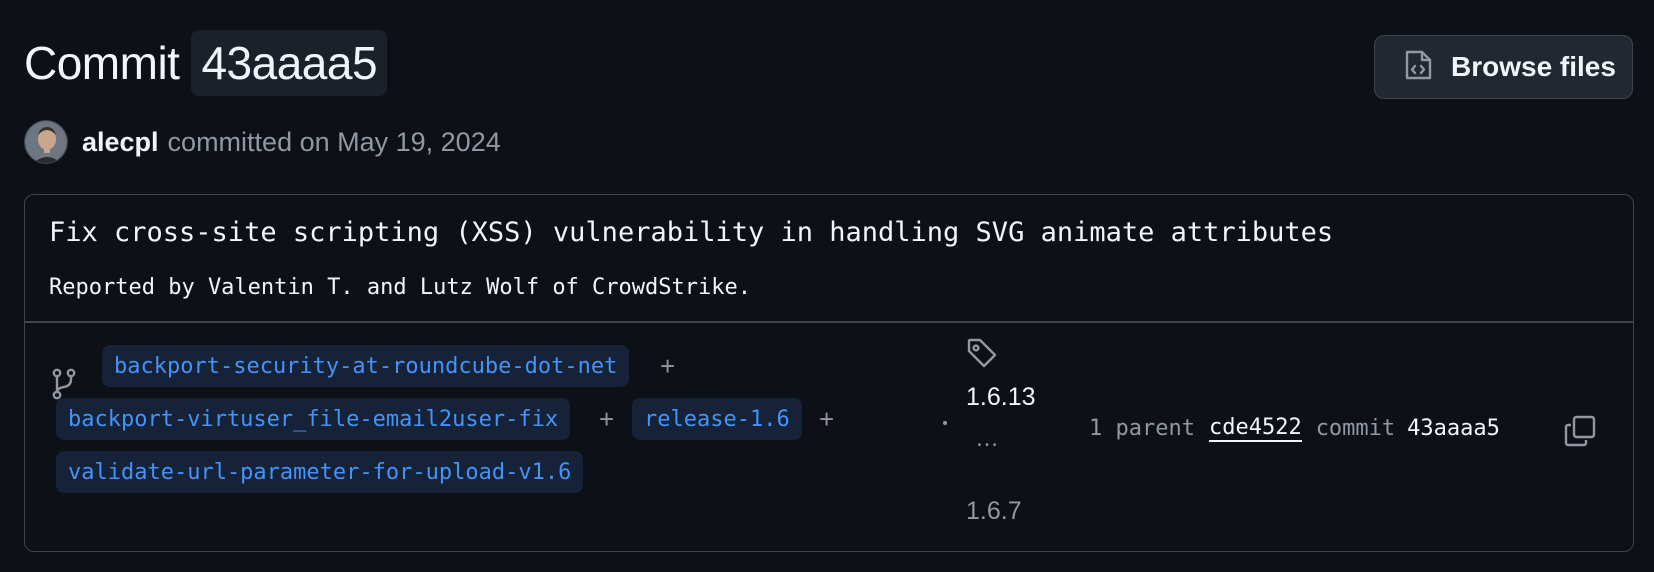 Image resolution: width=1654 pixels, height=572 pixels. I want to click on branch-pill: validate-url-parameter-for-upload-v1.6, so click(320, 472).